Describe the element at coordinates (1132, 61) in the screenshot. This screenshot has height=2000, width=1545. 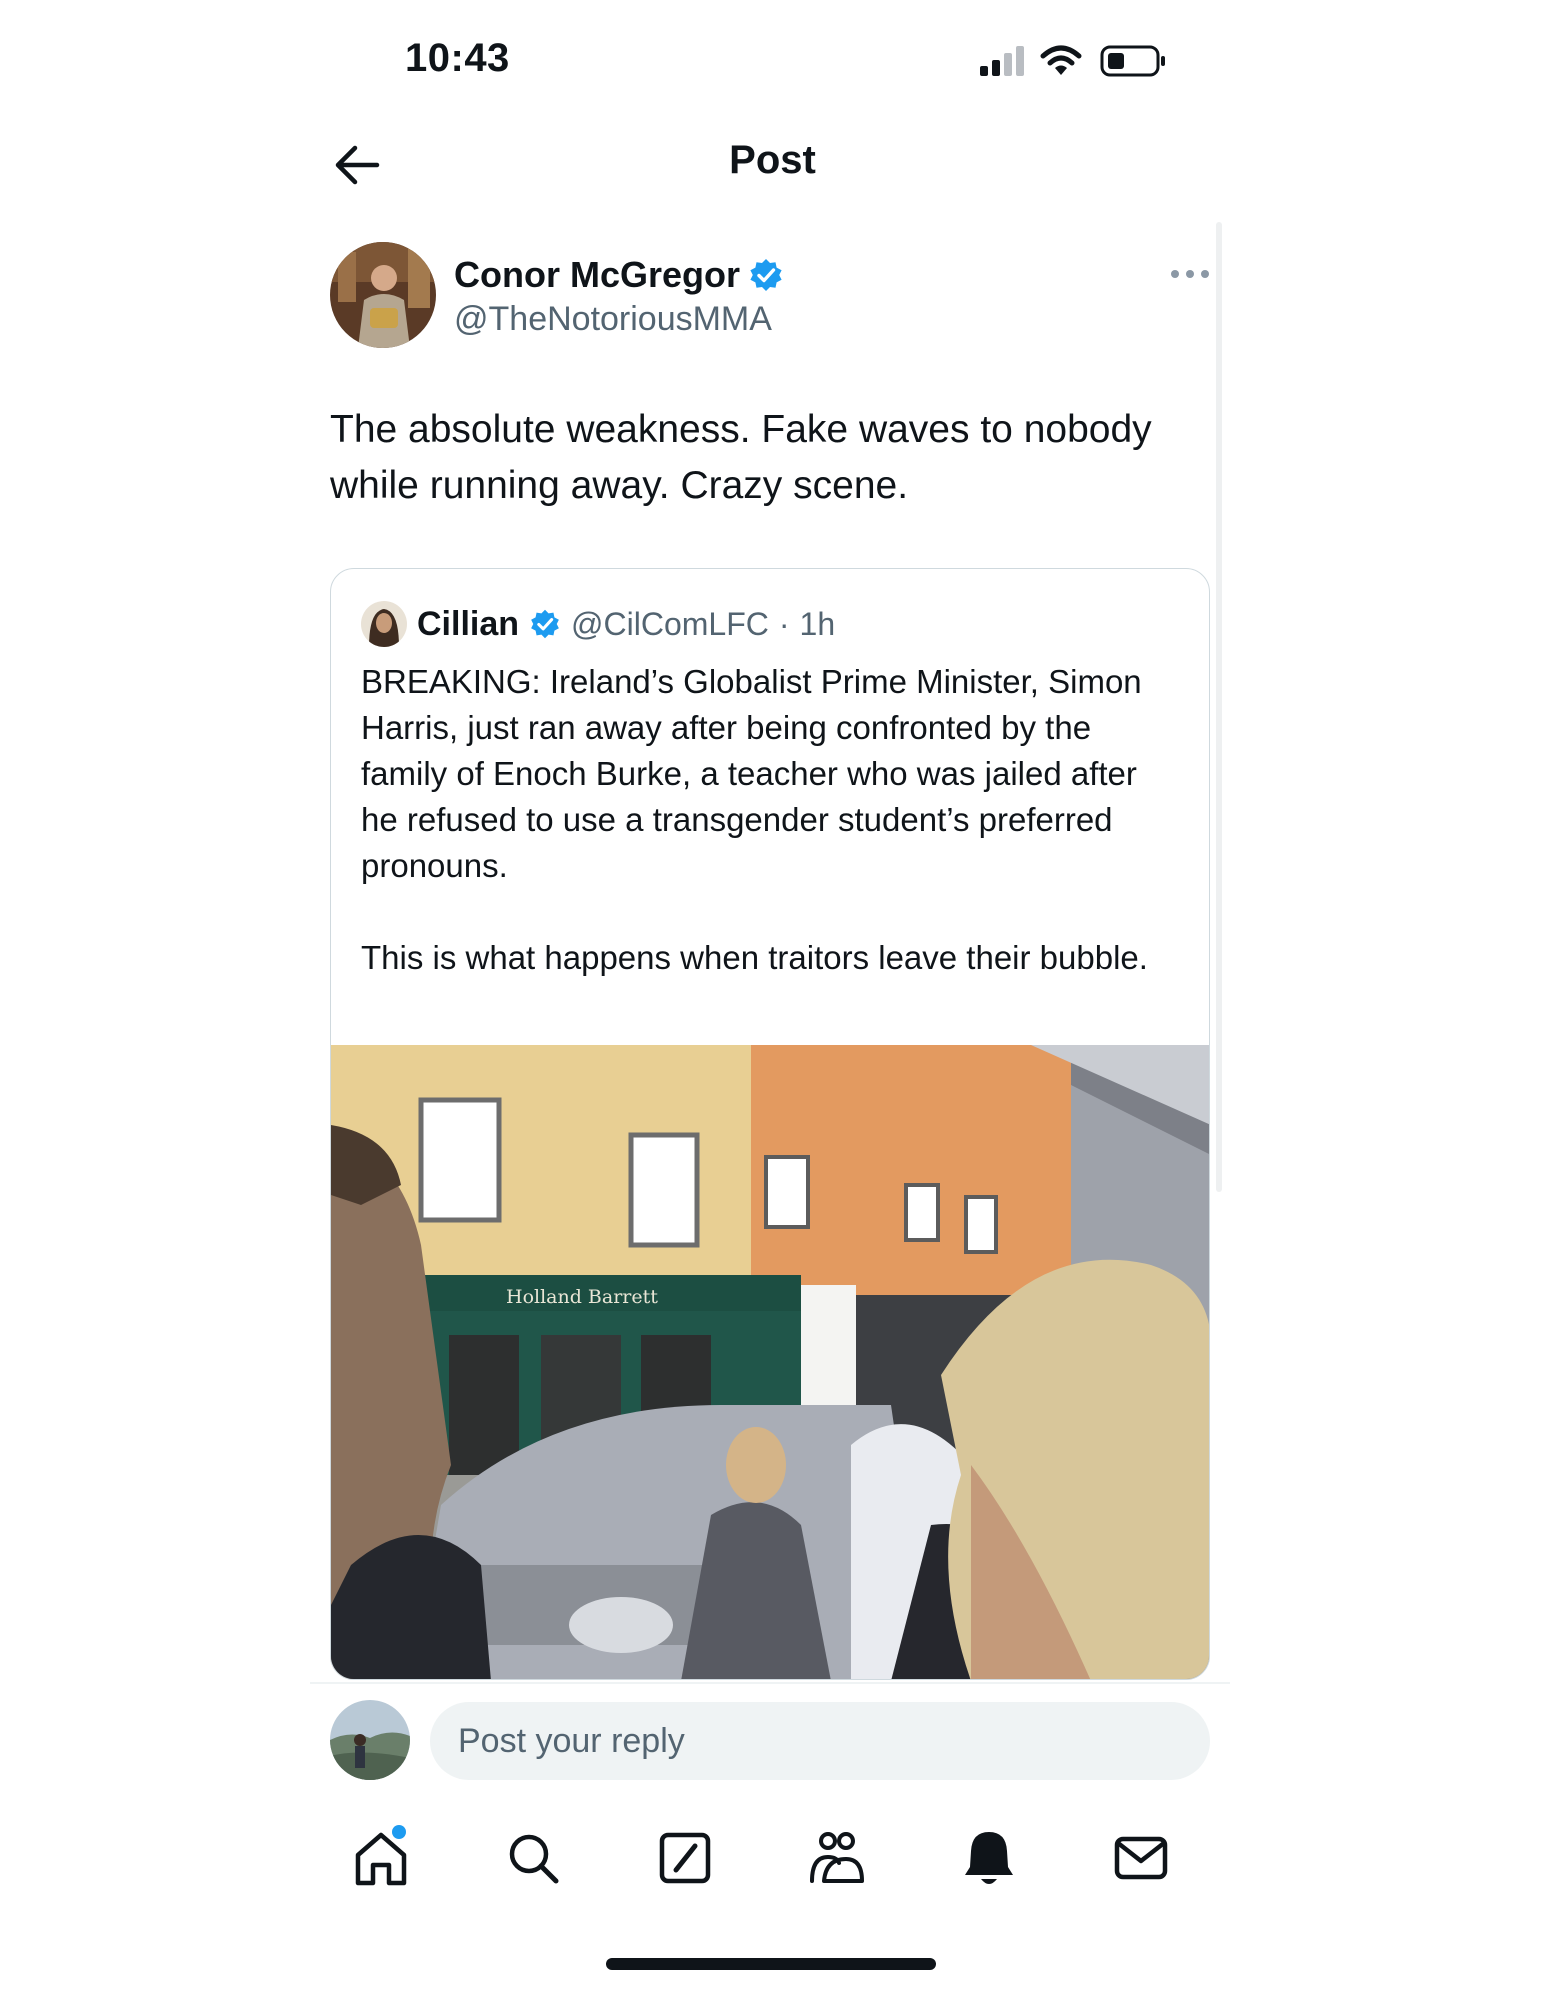
I see `battery-icon` at that location.